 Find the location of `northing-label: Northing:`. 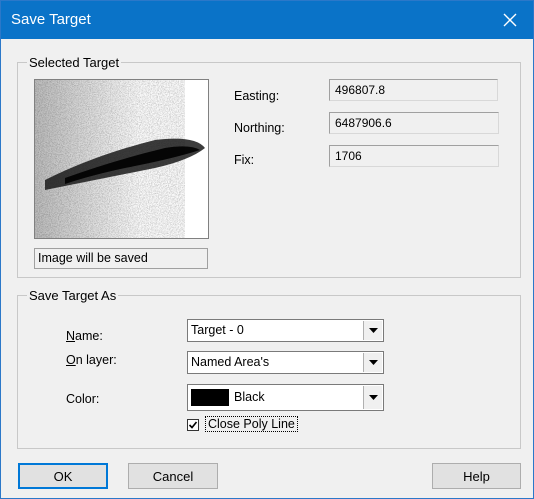

northing-label: Northing: is located at coordinates (259, 128).